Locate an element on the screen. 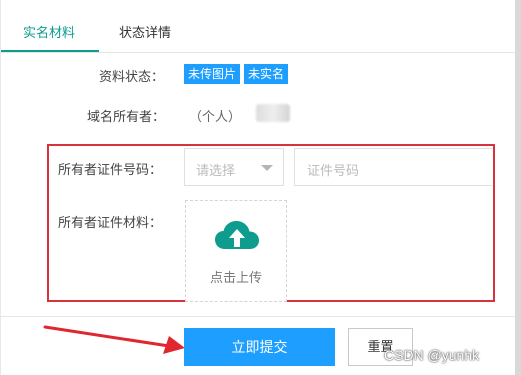  id-type-select-placeholder: 请选择 is located at coordinates (216, 170).